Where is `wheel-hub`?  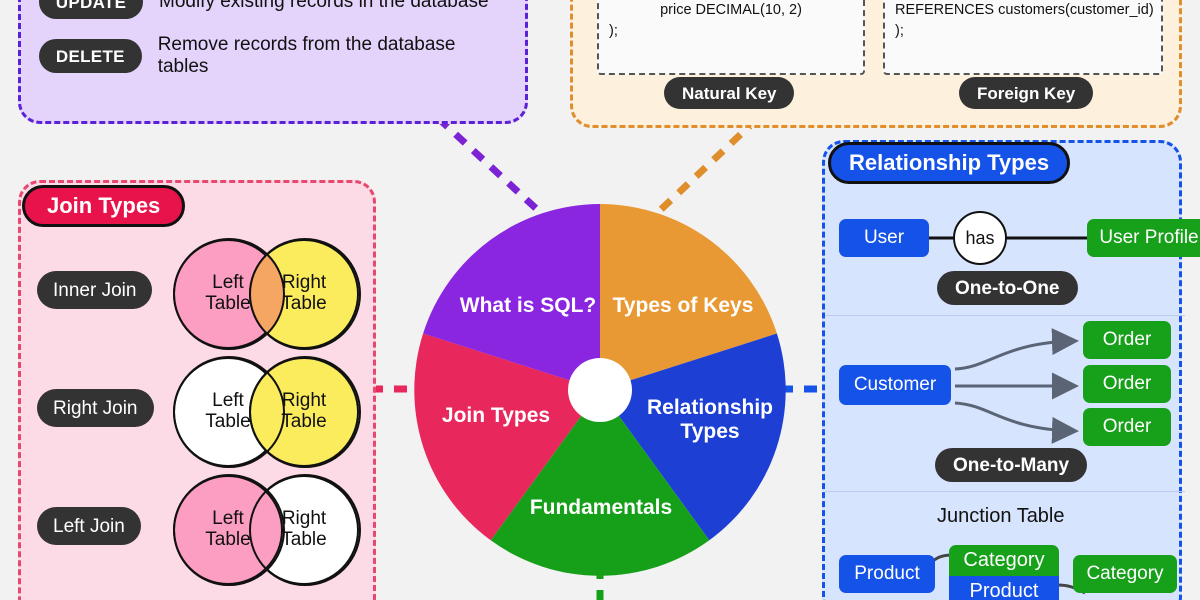
wheel-hub is located at coordinates (600, 390).